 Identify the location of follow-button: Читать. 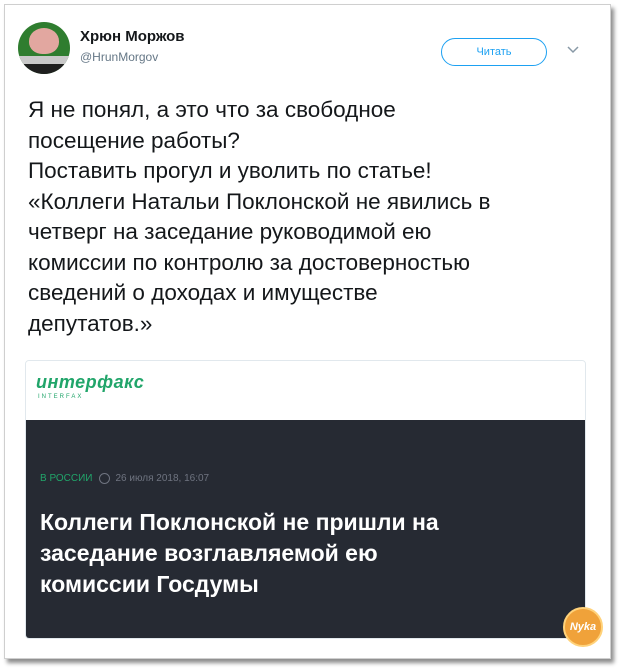
(494, 52).